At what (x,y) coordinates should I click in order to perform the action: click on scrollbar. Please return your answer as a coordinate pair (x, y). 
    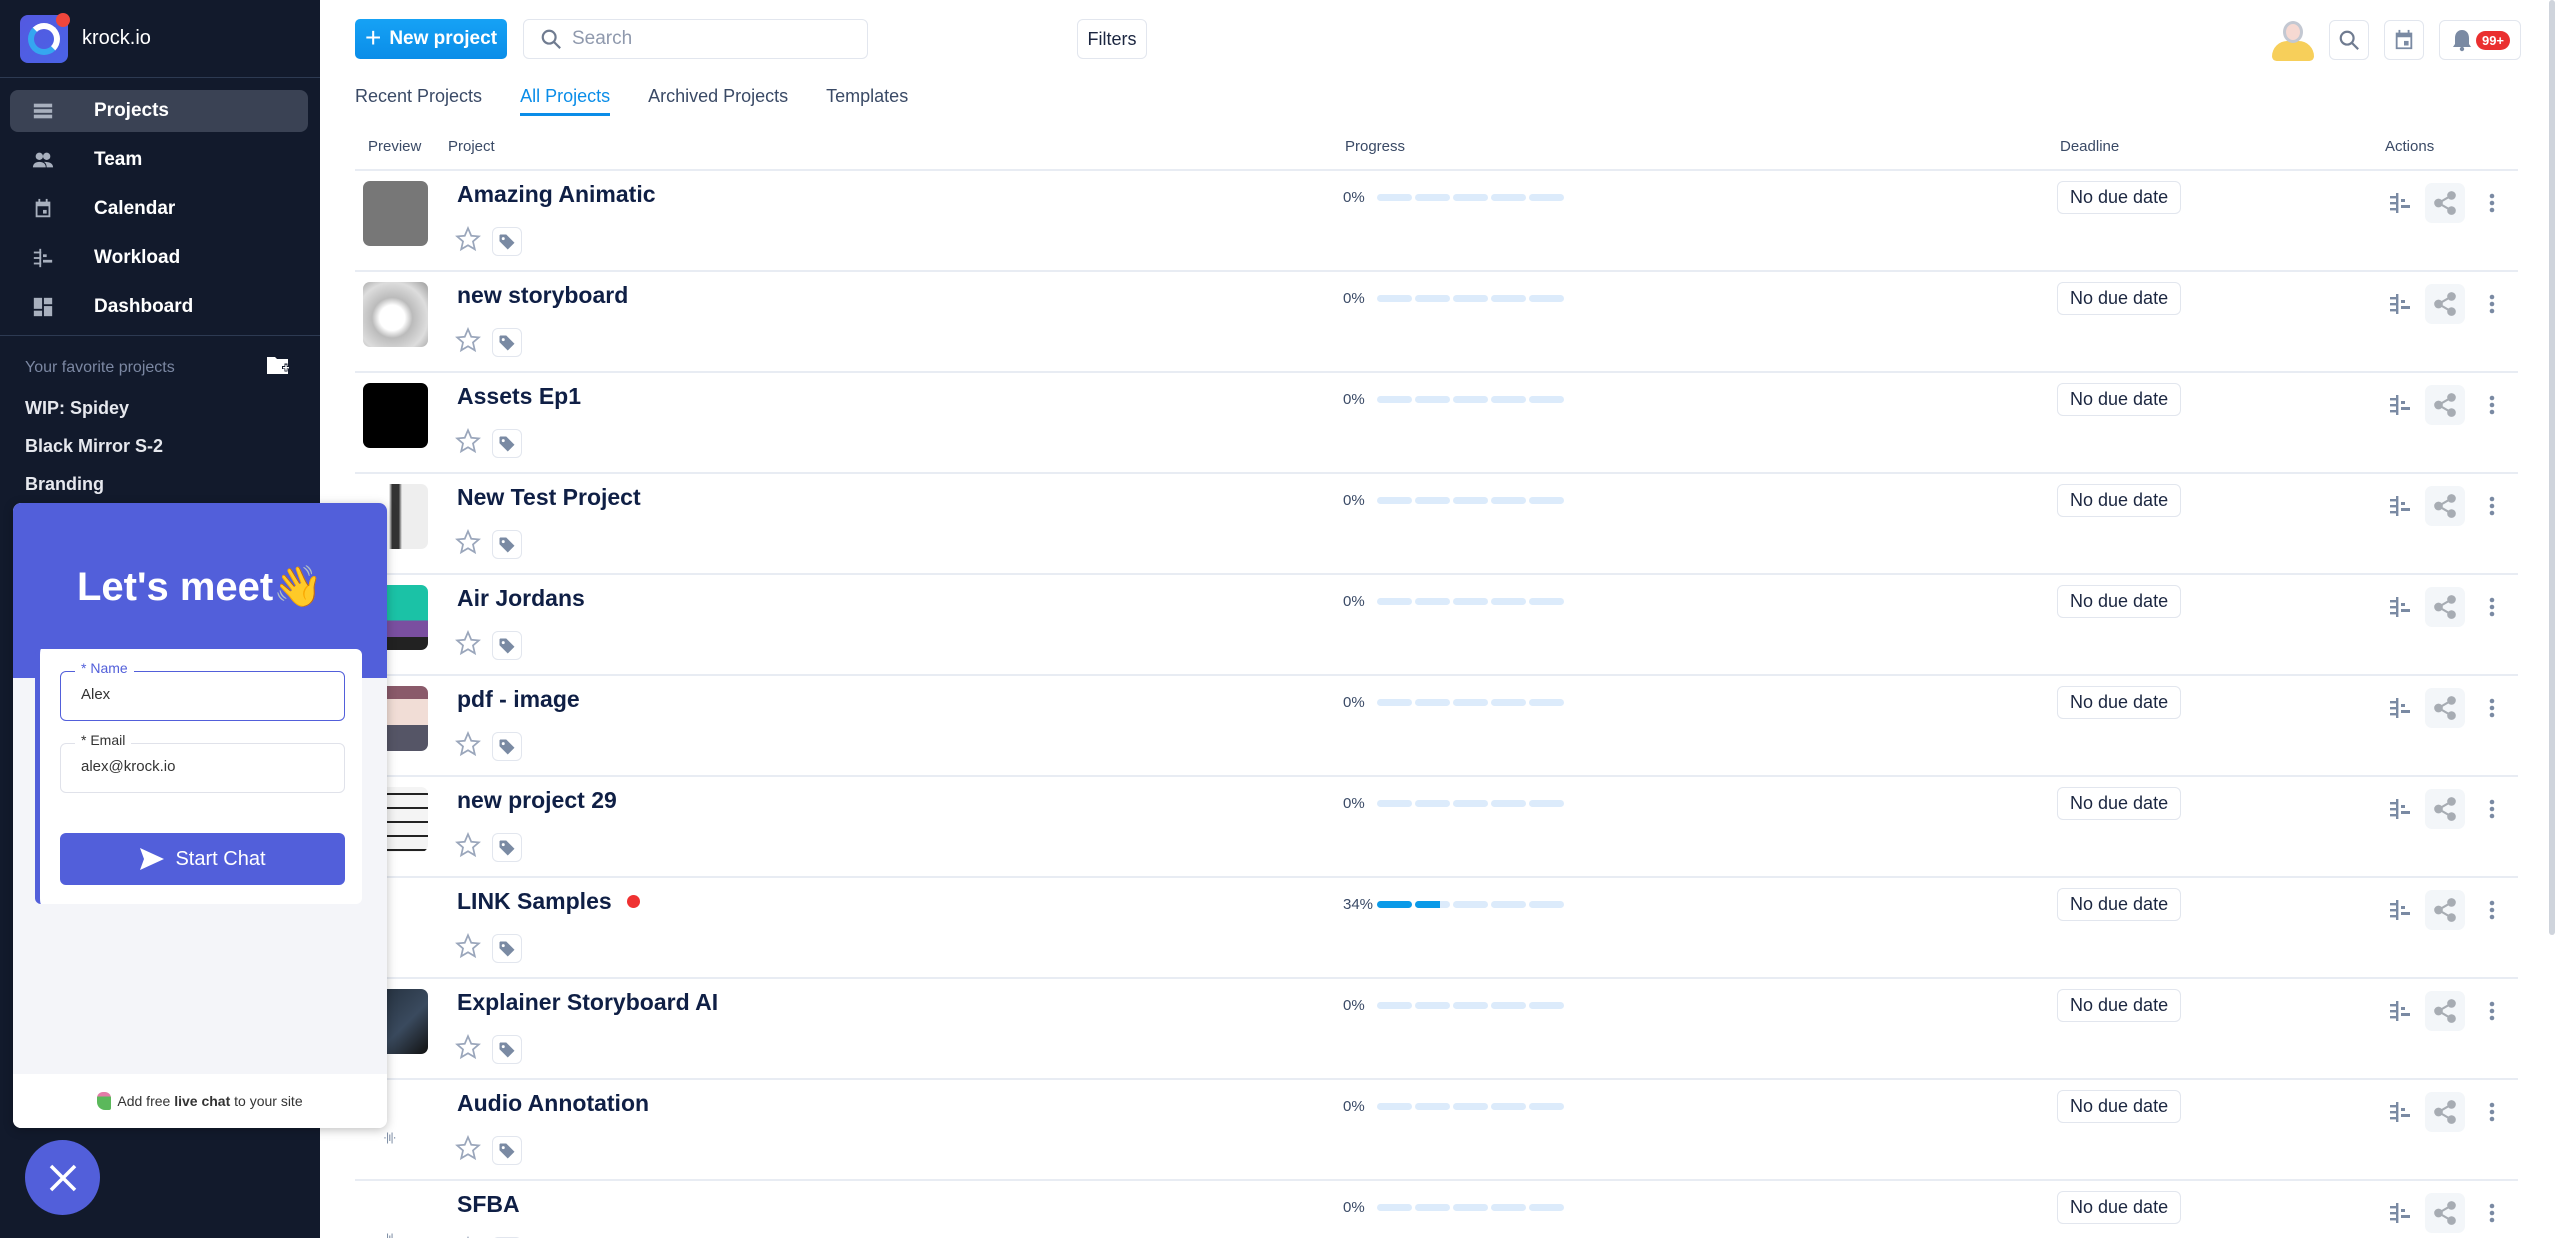
    Looking at the image, I should click on (2552, 467).